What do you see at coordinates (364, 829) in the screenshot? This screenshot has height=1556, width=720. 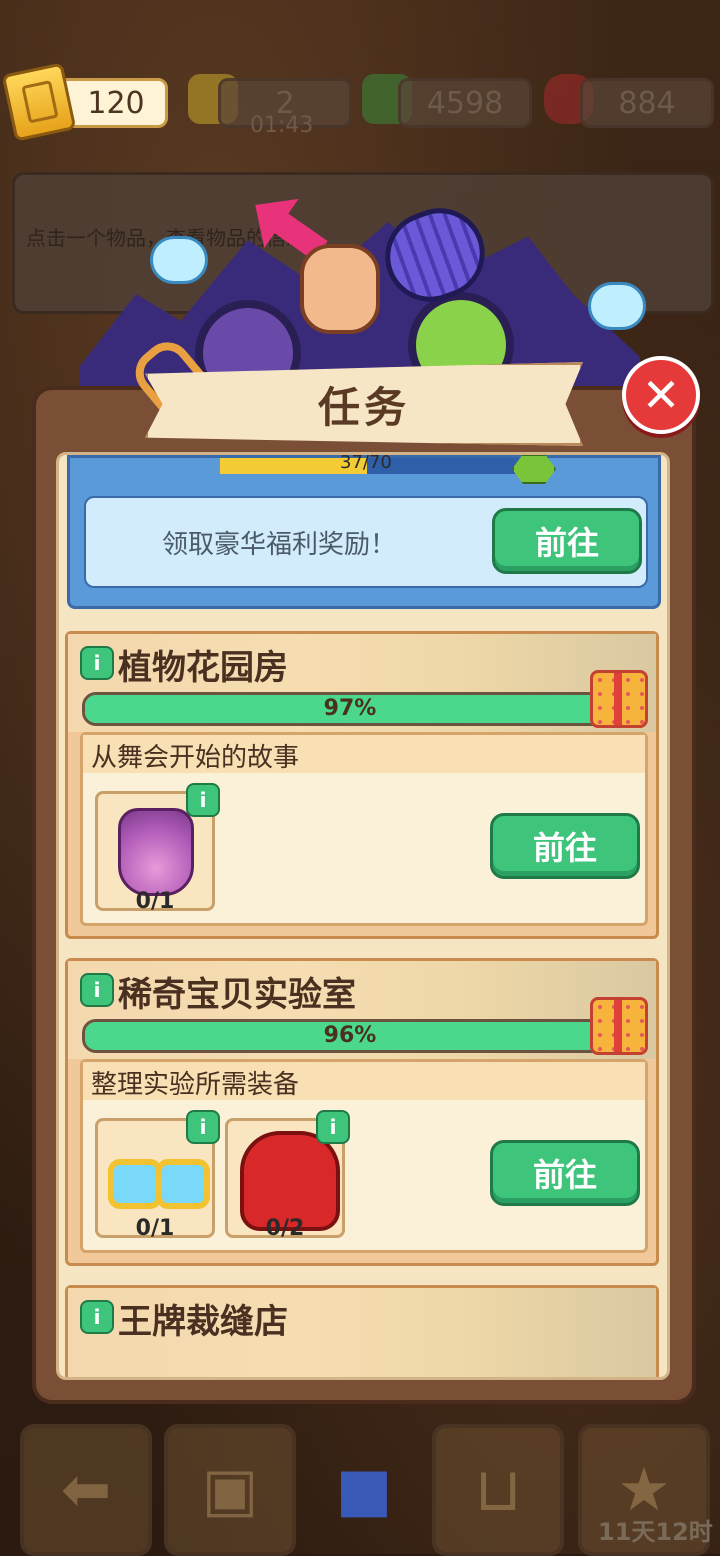 I see `sub-task-card: 从舞会开始的故事 0/1 i 前往` at bounding box center [364, 829].